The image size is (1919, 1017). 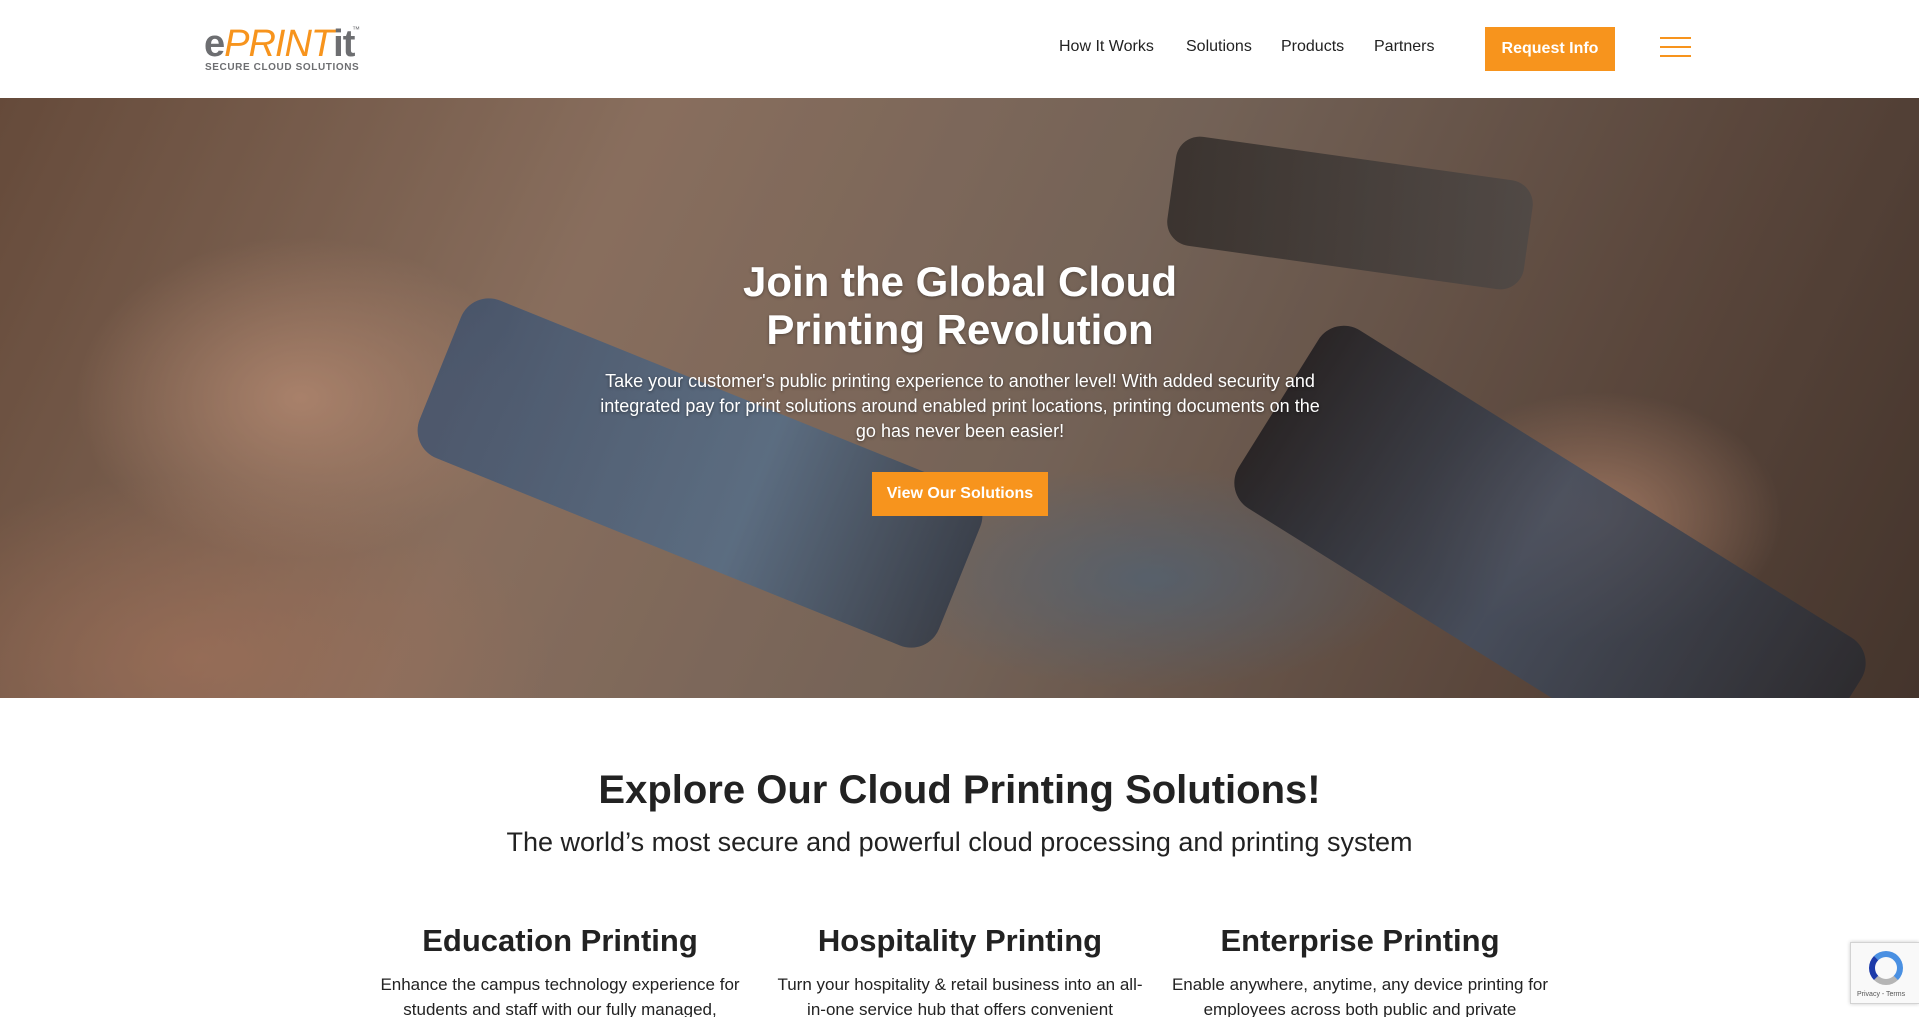 What do you see at coordinates (1106, 47) in the screenshot?
I see `nav-how-it-works: How It Works` at bounding box center [1106, 47].